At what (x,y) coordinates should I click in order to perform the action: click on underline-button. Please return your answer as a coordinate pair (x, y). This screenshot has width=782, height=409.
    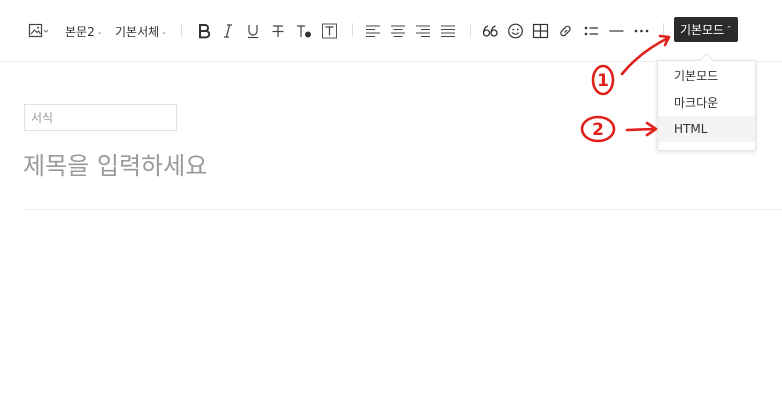
    Looking at the image, I should click on (253, 31).